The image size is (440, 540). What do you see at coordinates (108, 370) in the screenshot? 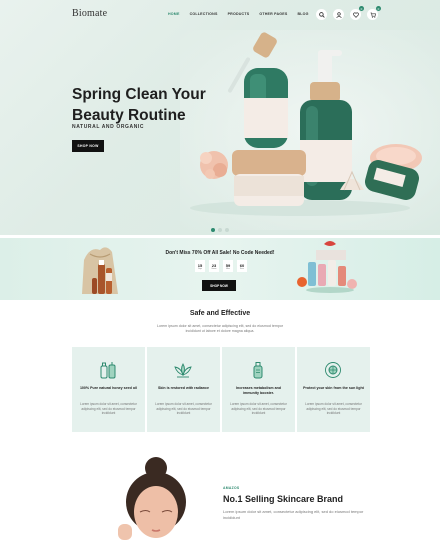
I see `bottle-icon` at bounding box center [108, 370].